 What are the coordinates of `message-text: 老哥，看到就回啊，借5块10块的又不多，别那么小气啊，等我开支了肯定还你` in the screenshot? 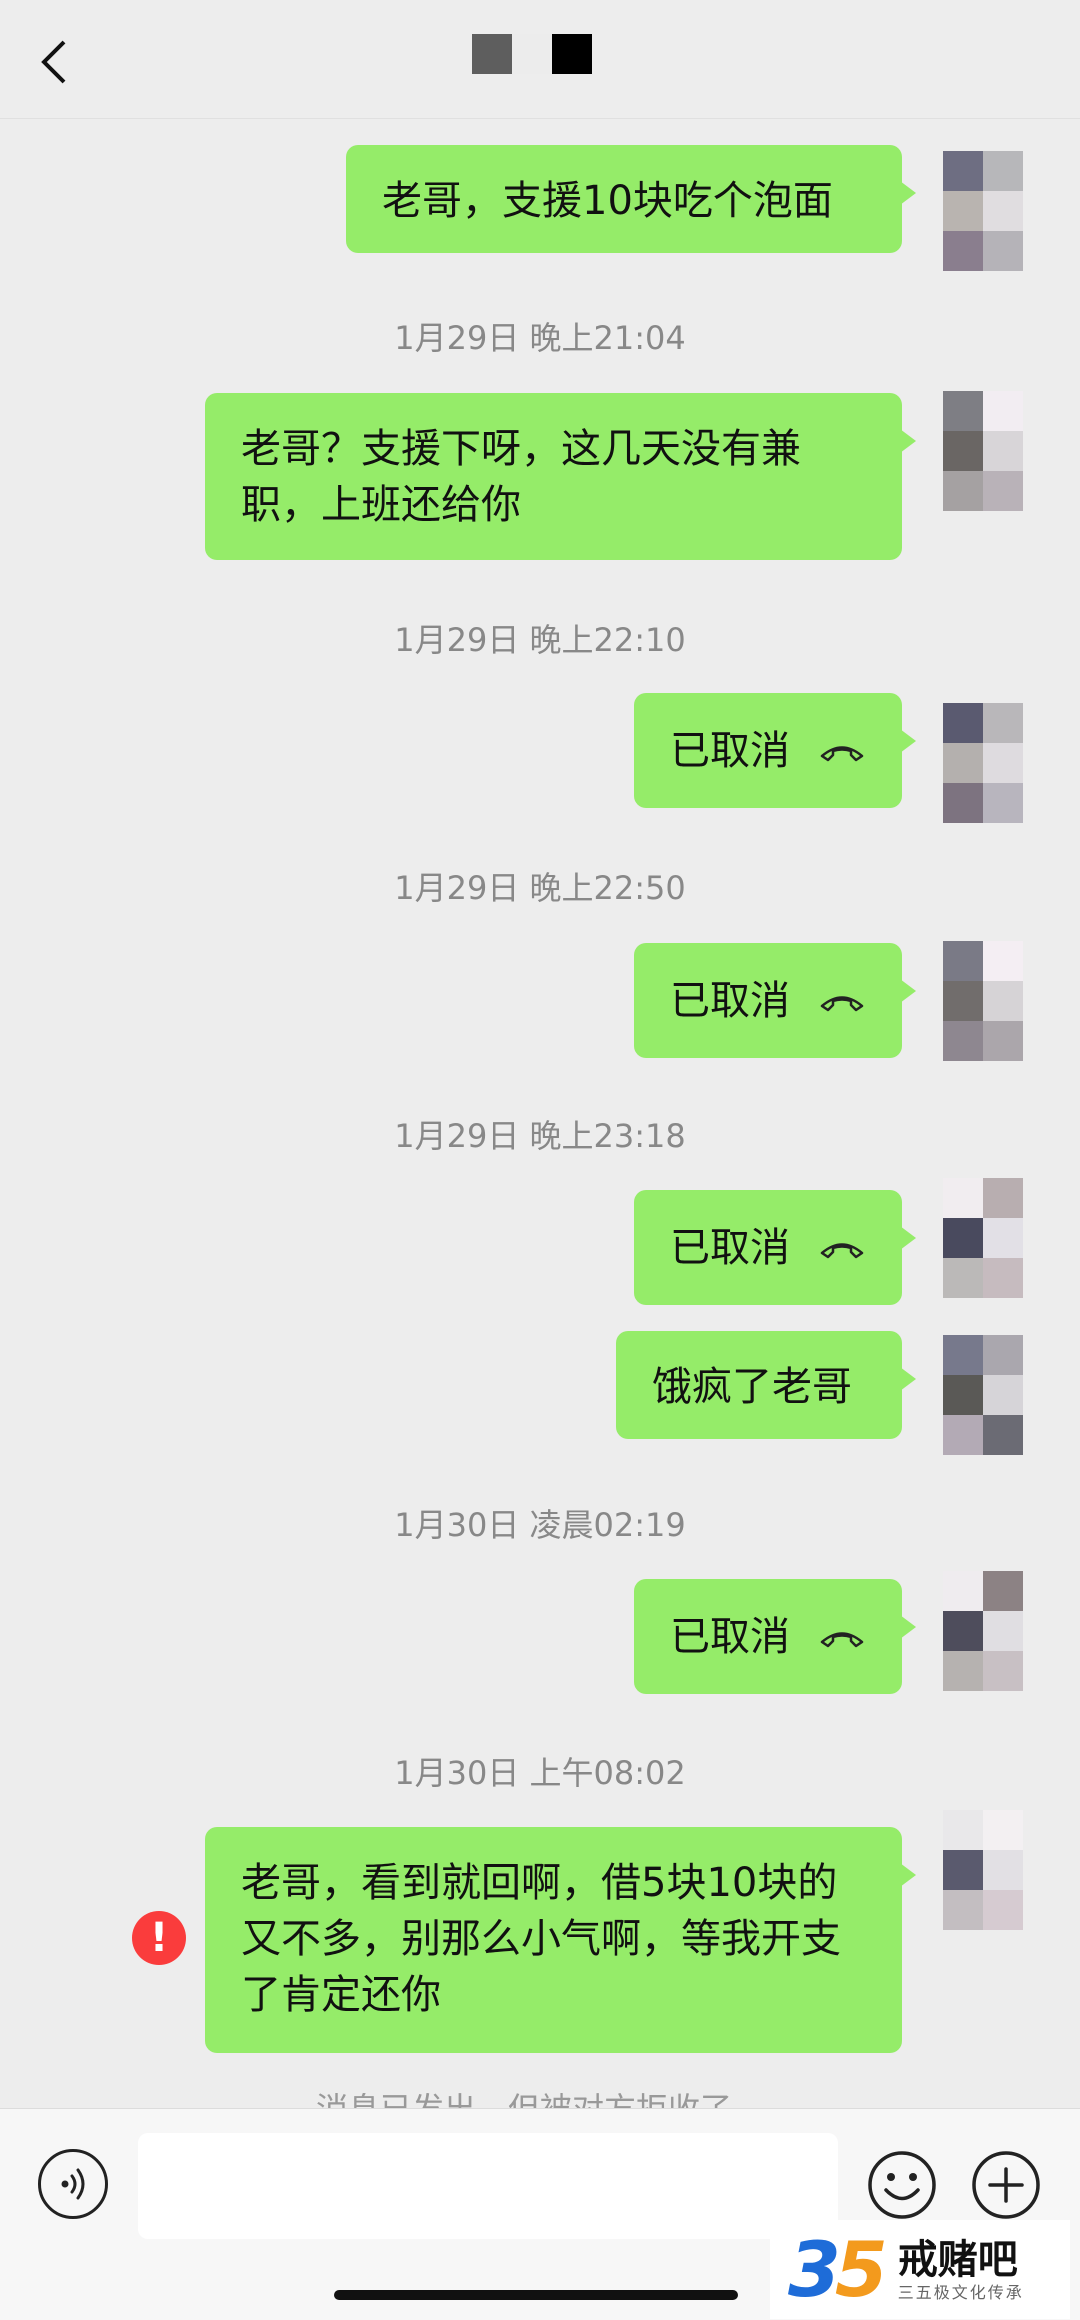 It's located at (541, 1939).